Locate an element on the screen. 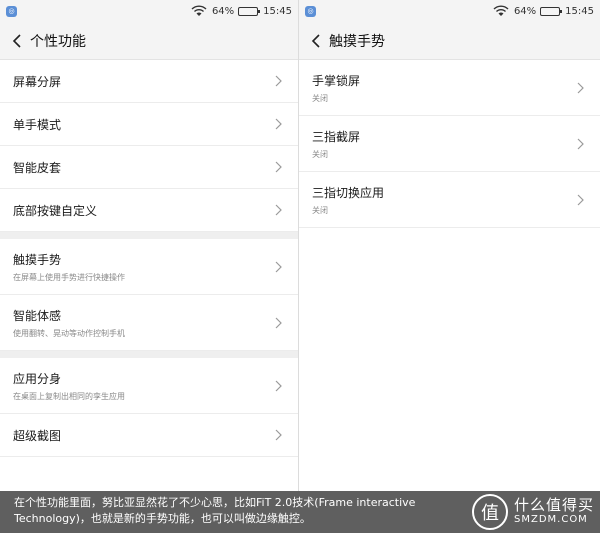 The width and height of the screenshot is (600, 533). menu-item-smart-cover: 智能皮套 is located at coordinates (149, 167).